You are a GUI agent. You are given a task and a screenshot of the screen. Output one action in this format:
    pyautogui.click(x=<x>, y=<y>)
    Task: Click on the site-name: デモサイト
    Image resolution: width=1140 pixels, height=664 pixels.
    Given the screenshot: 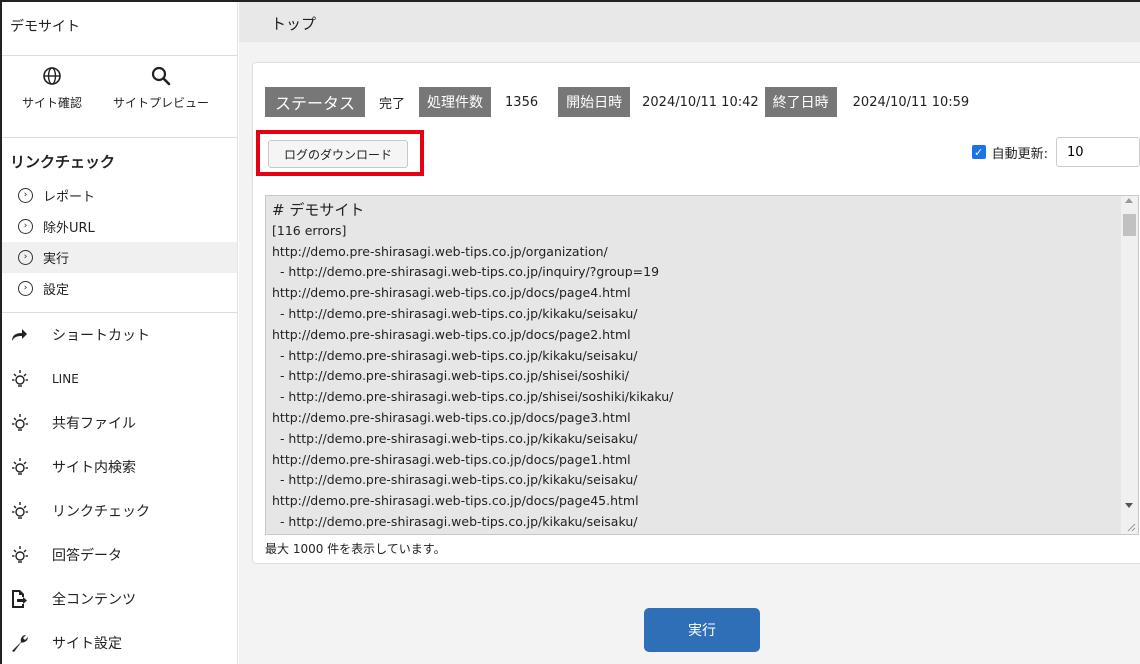 What is the action you would take?
    pyautogui.click(x=119, y=29)
    